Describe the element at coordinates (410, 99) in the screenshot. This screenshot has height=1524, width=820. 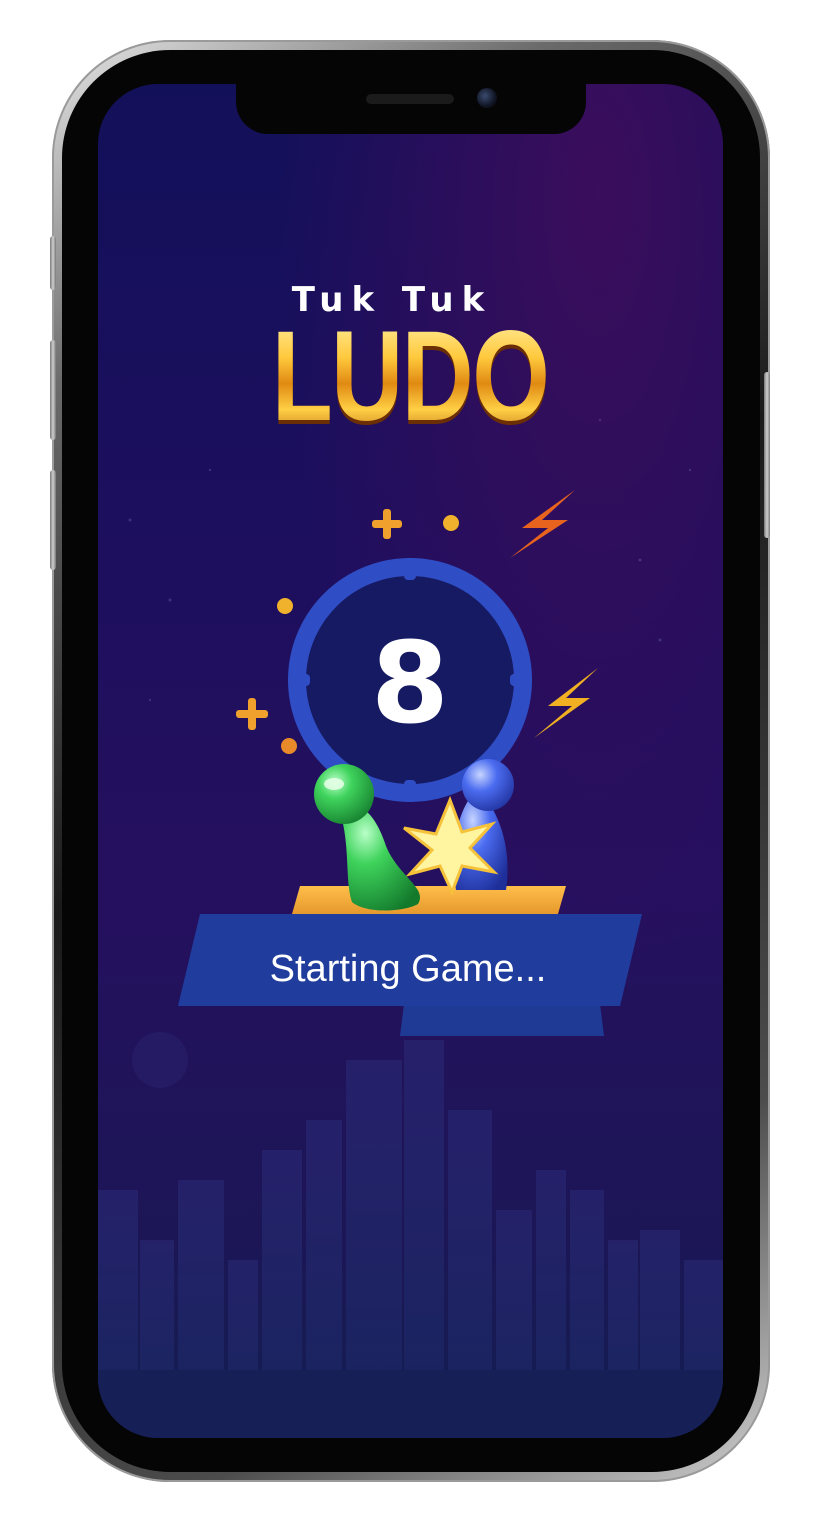
I see `earpiece-speaker` at that location.